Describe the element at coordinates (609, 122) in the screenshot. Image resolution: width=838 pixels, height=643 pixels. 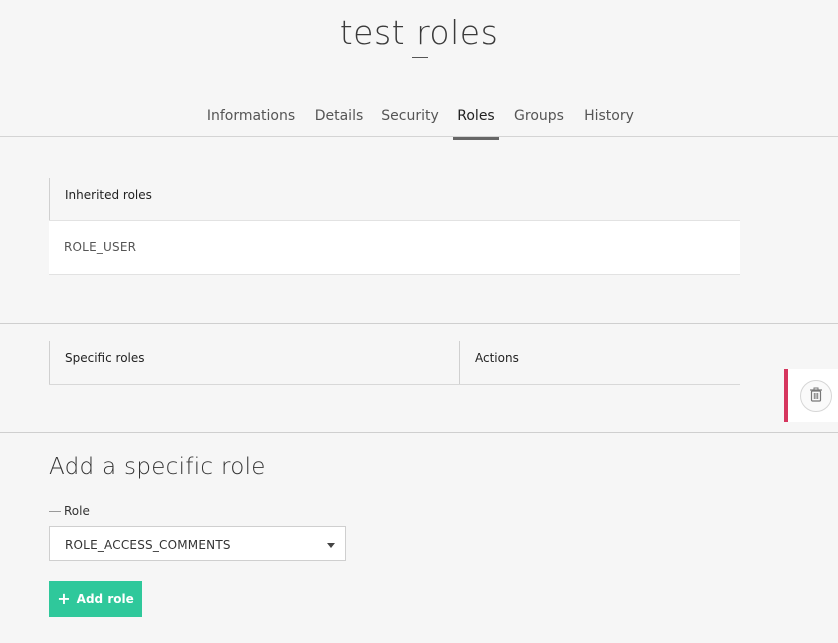
I see `tab-history: History` at that location.